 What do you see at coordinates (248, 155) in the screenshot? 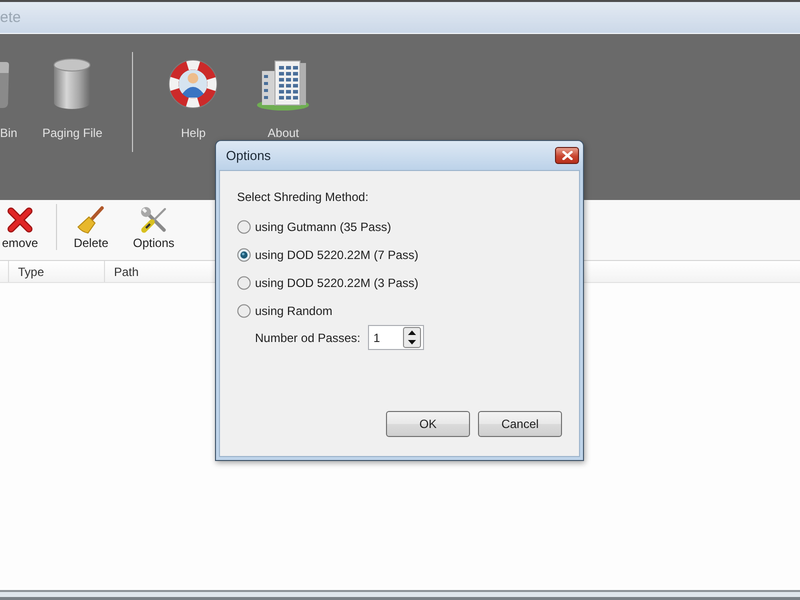
I see `dialog-title: Options` at bounding box center [248, 155].